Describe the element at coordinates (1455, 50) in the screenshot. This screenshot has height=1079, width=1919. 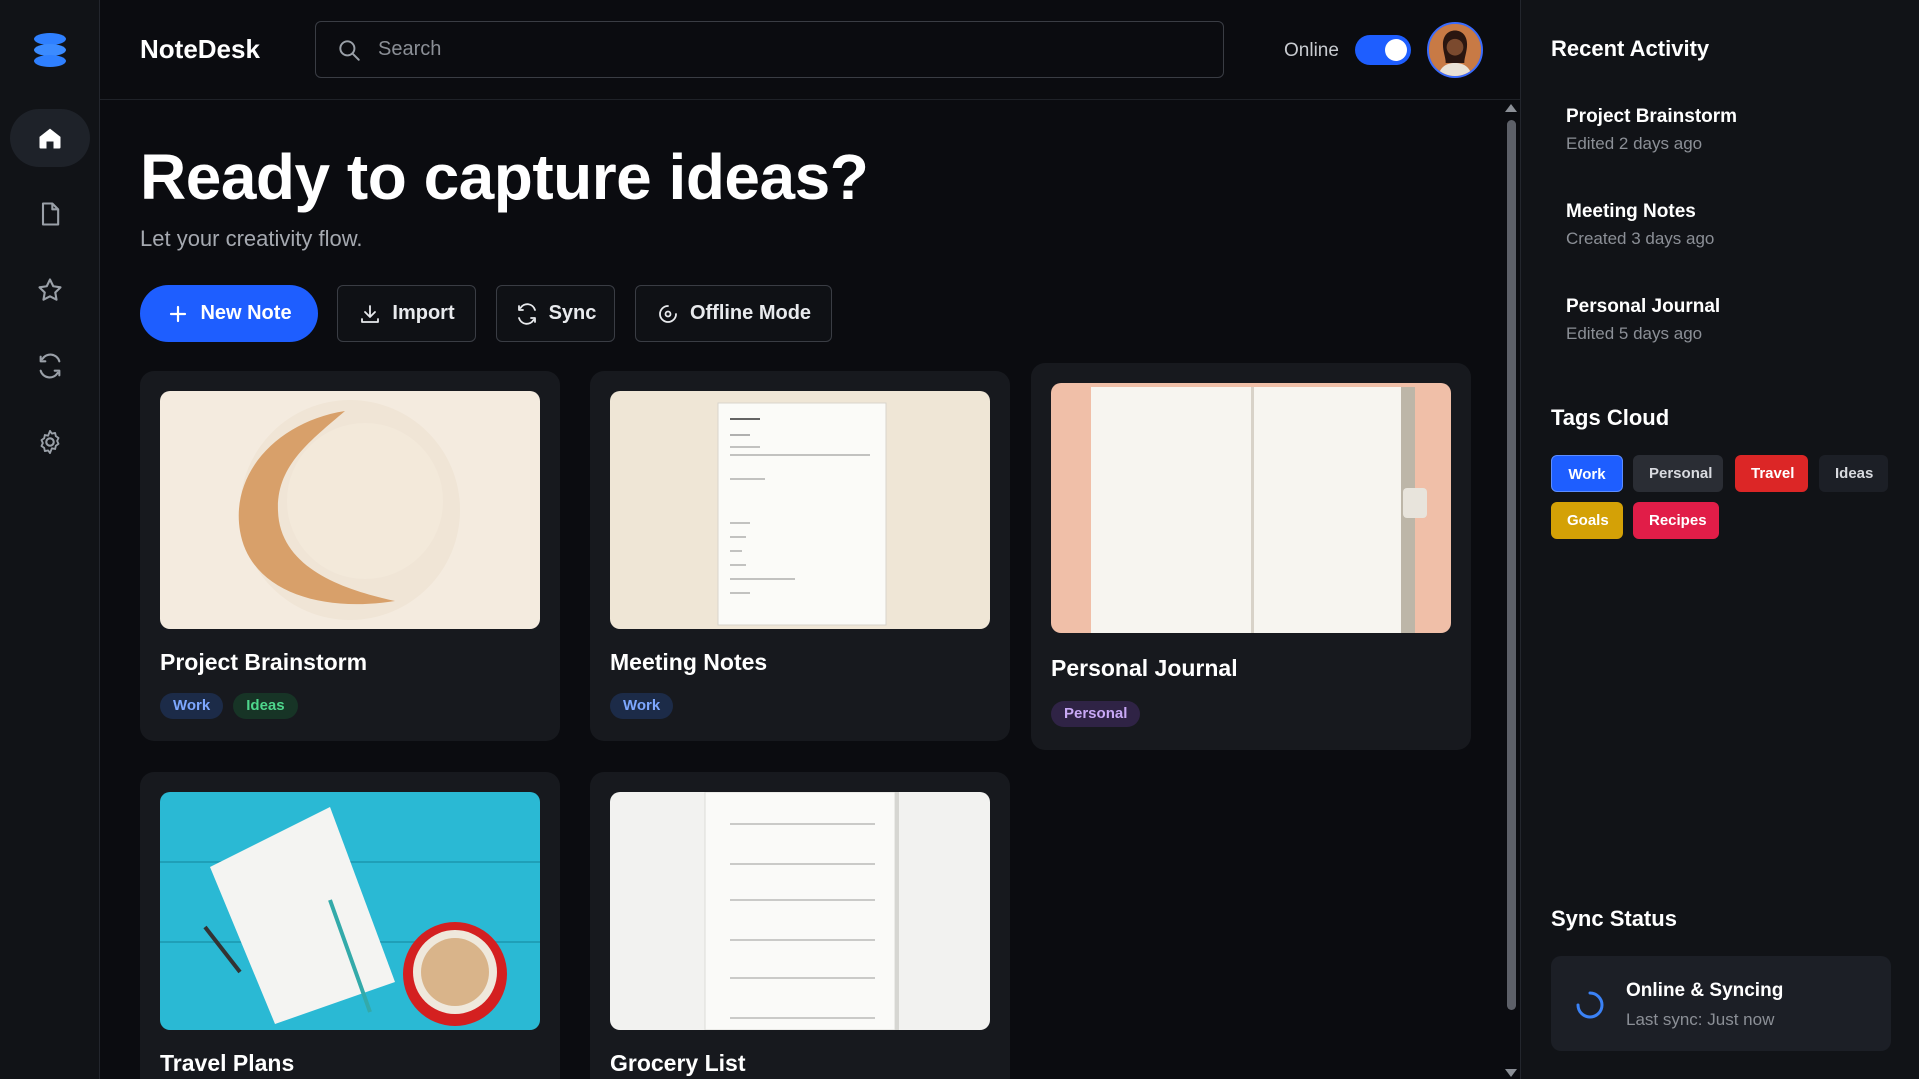
I see `user-avatar` at that location.